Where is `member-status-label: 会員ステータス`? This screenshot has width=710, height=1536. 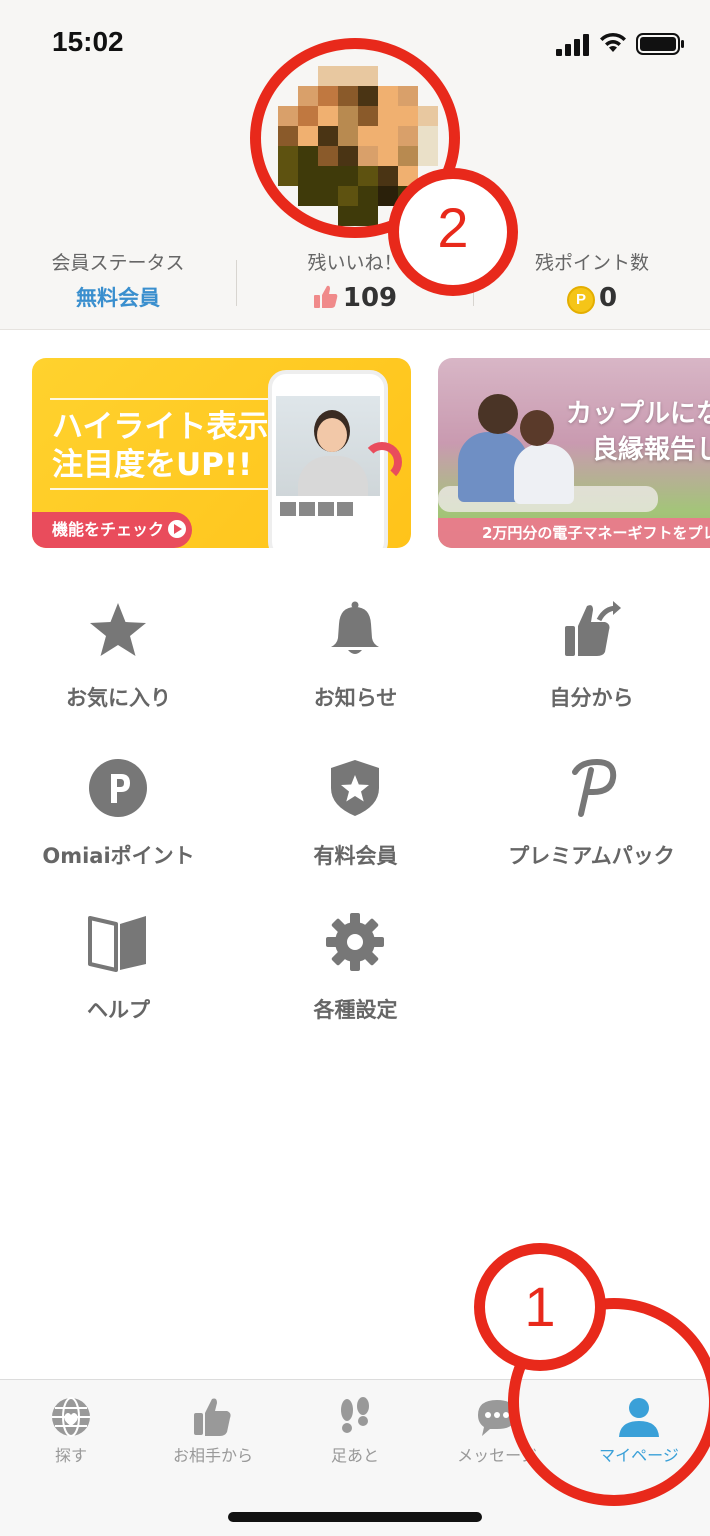
member-status-label: 会員ステータス is located at coordinates (118, 263).